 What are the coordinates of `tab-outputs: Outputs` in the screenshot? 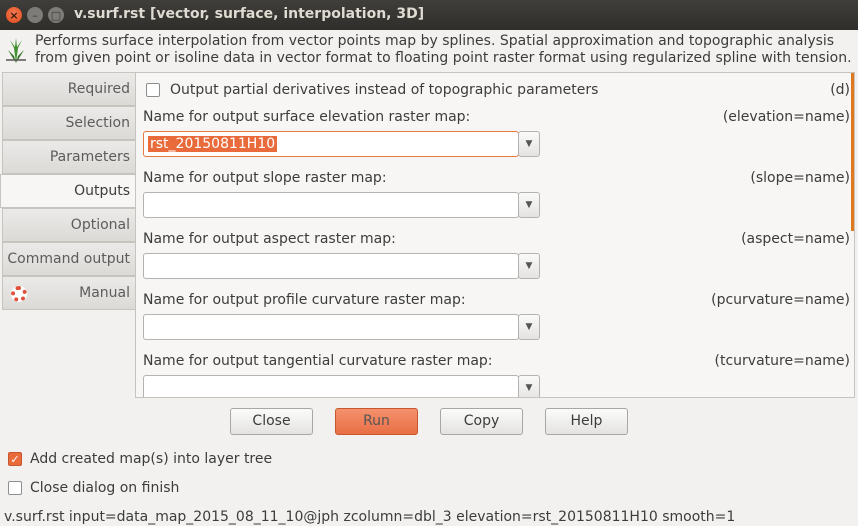 It's located at (68, 191).